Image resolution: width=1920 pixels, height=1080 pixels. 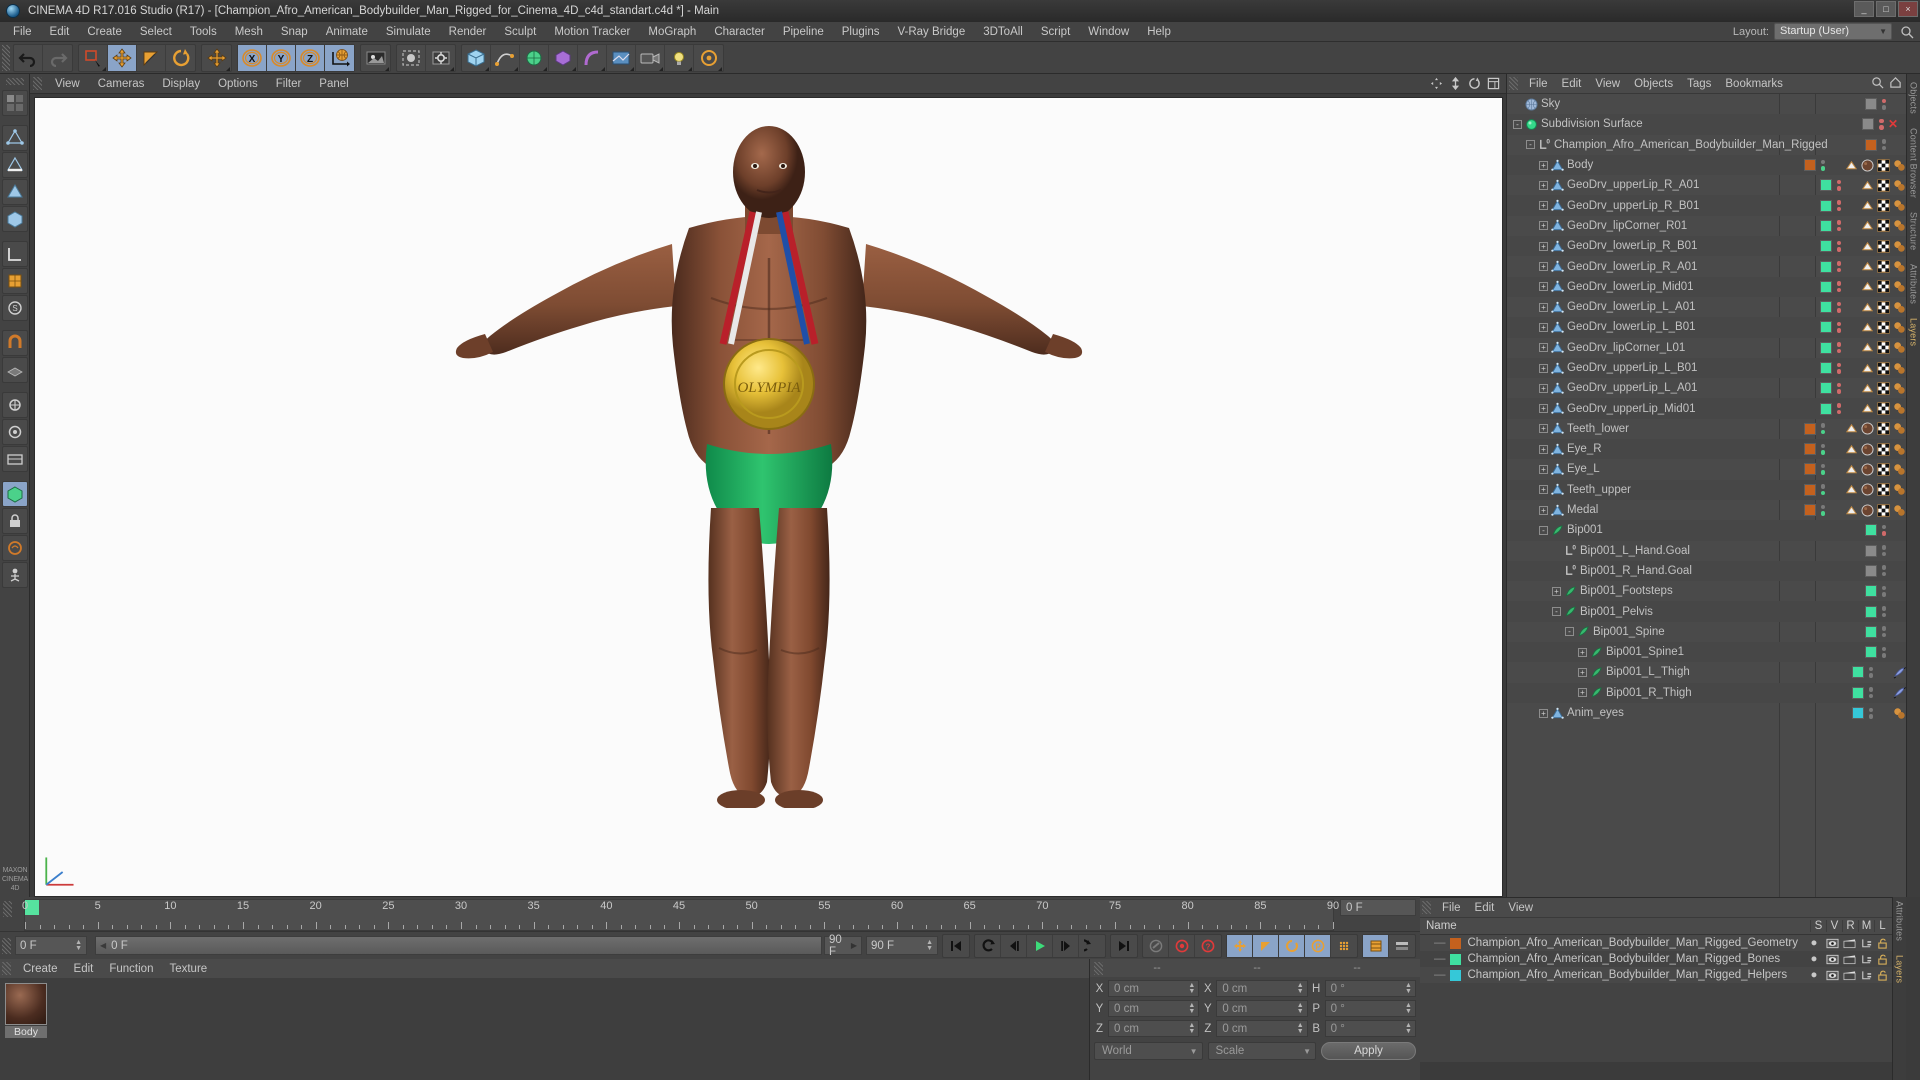 What do you see at coordinates (1706, 672) in the screenshot?
I see `object-row: + Bip001_L_Thigh` at bounding box center [1706, 672].